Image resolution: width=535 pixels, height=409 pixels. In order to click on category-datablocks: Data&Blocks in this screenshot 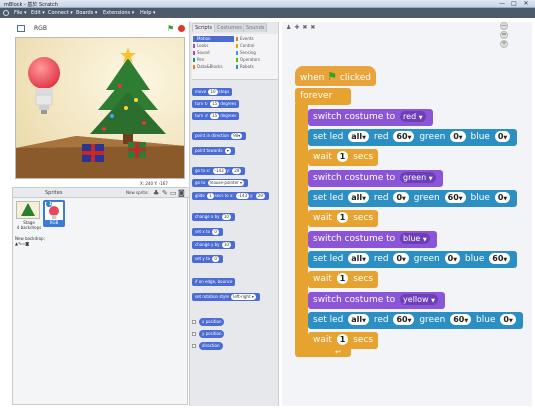, I will do `click(213, 67)`.